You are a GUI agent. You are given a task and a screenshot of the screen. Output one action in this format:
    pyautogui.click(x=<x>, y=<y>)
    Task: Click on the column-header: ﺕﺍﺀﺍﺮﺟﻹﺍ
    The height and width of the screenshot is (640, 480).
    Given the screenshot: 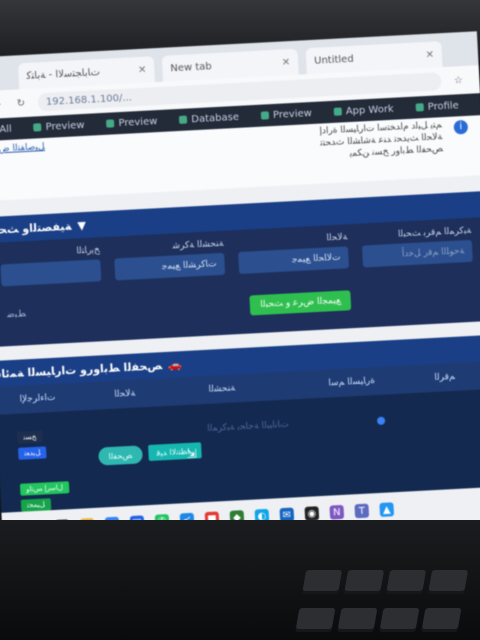 What is the action you would take?
    pyautogui.click(x=37, y=398)
    